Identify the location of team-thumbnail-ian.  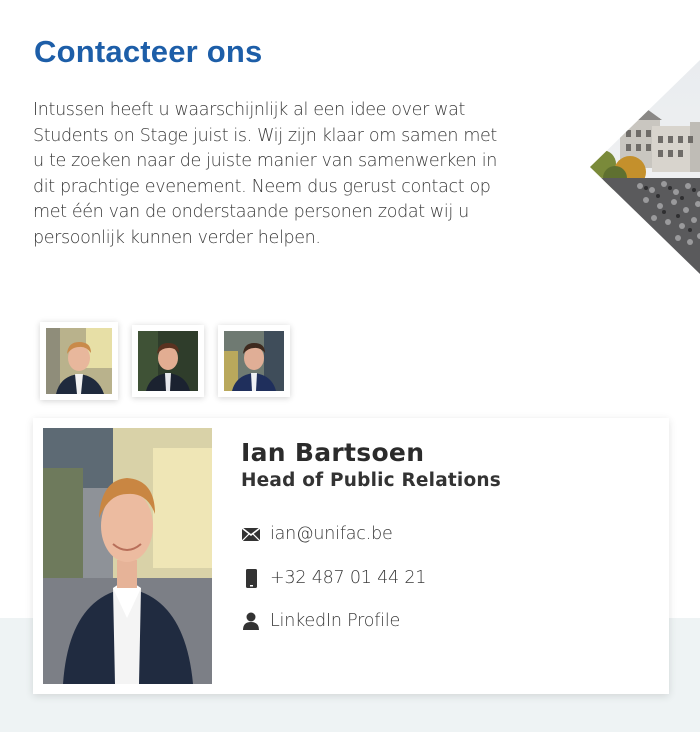
(79, 361).